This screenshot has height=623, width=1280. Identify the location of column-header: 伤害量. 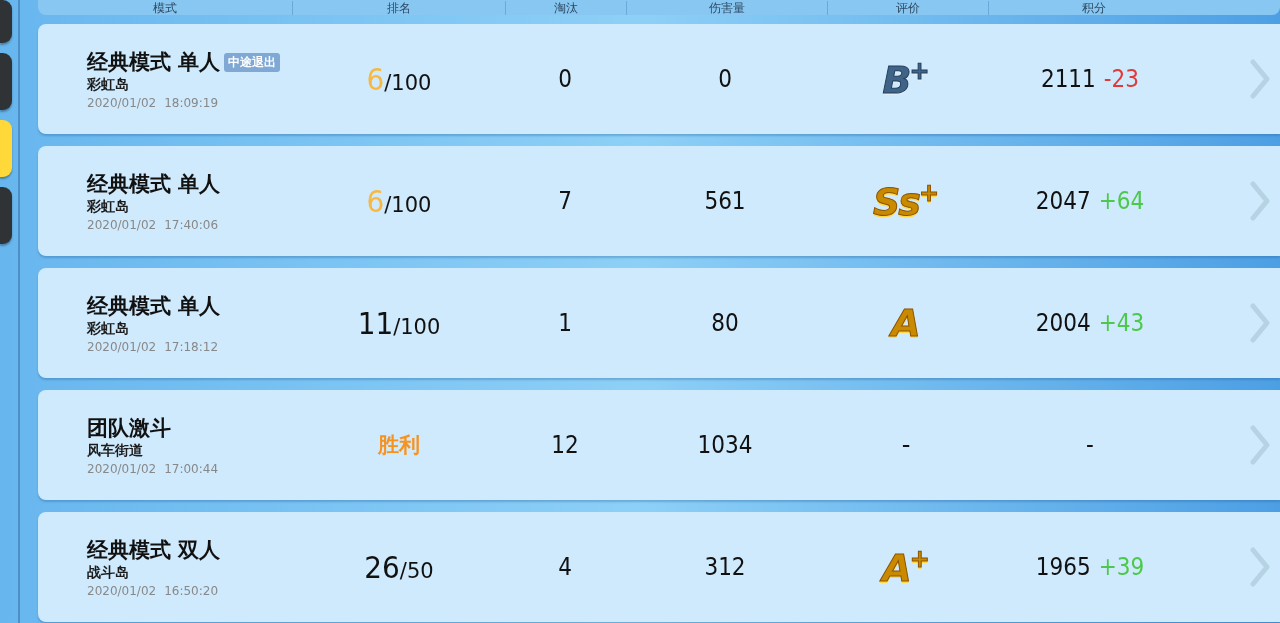
(727, 8).